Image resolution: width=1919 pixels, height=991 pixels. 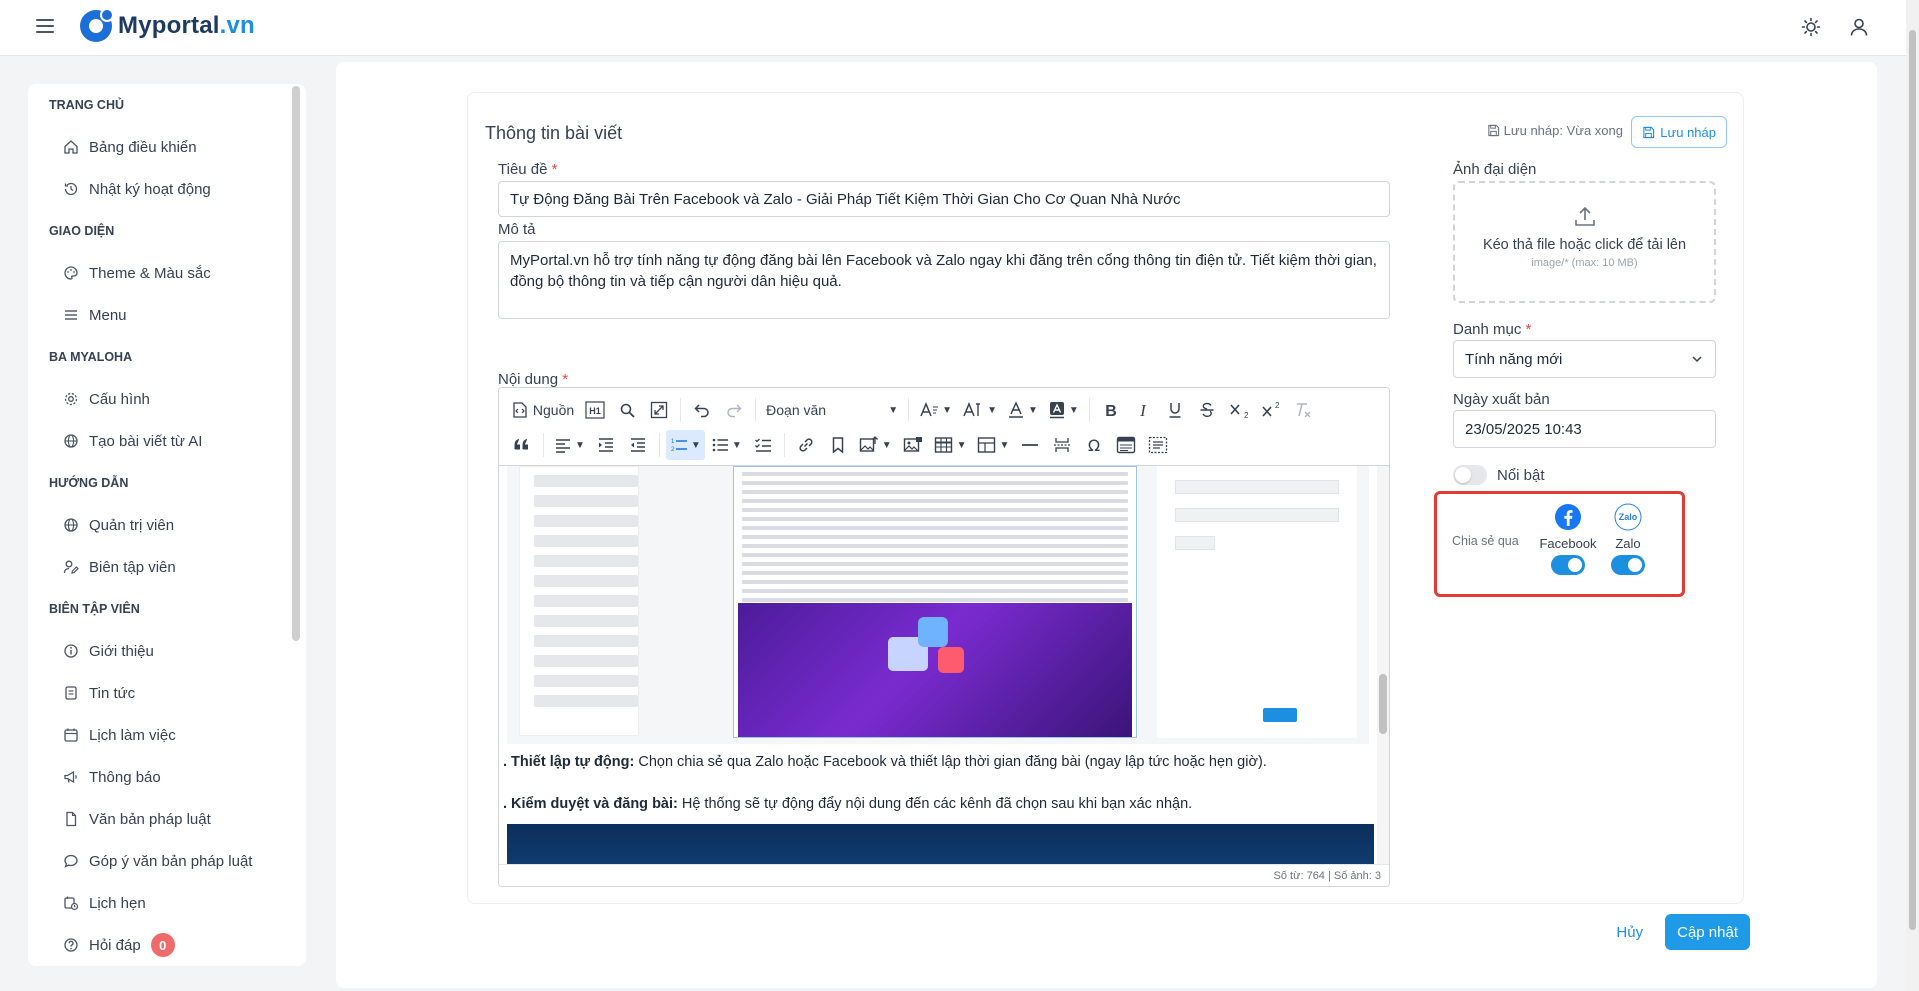 I want to click on sidebar-item-schedule: Lịch làm việc, so click(x=167, y=735).